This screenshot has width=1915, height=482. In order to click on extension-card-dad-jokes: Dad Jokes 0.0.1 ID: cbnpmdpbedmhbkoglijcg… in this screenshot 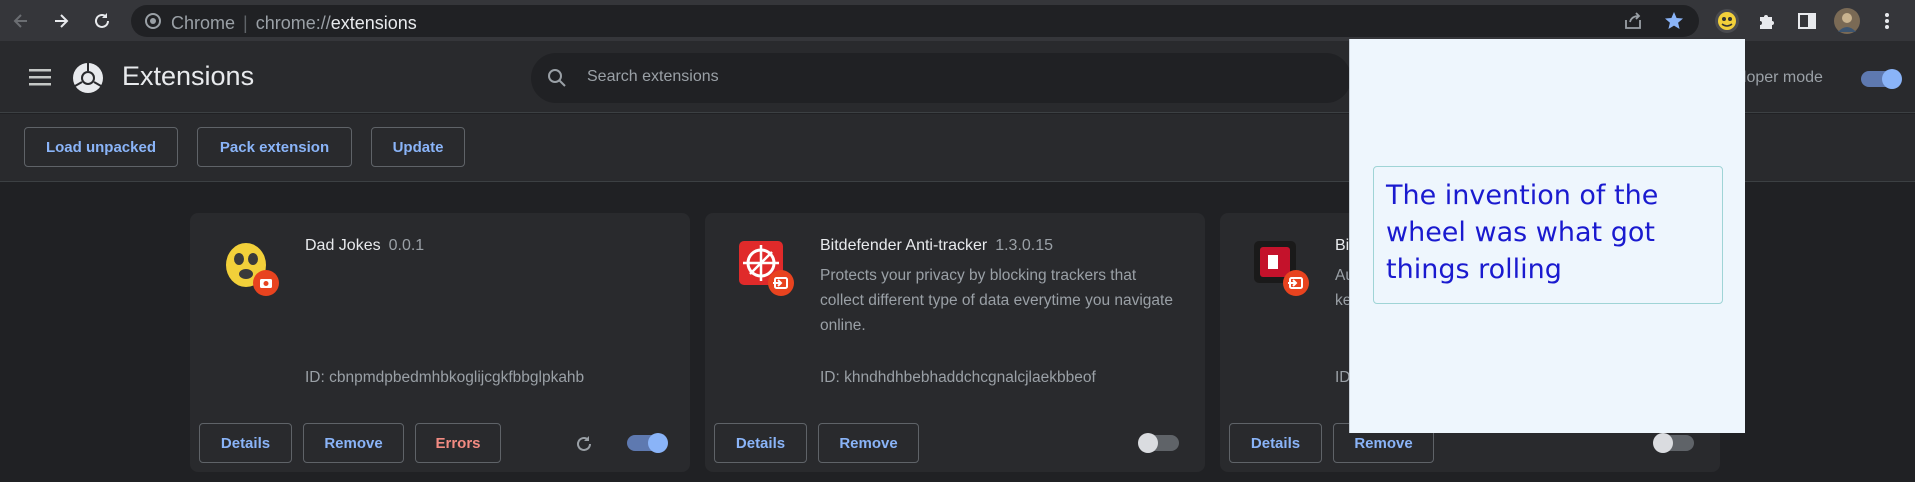, I will do `click(440, 342)`.